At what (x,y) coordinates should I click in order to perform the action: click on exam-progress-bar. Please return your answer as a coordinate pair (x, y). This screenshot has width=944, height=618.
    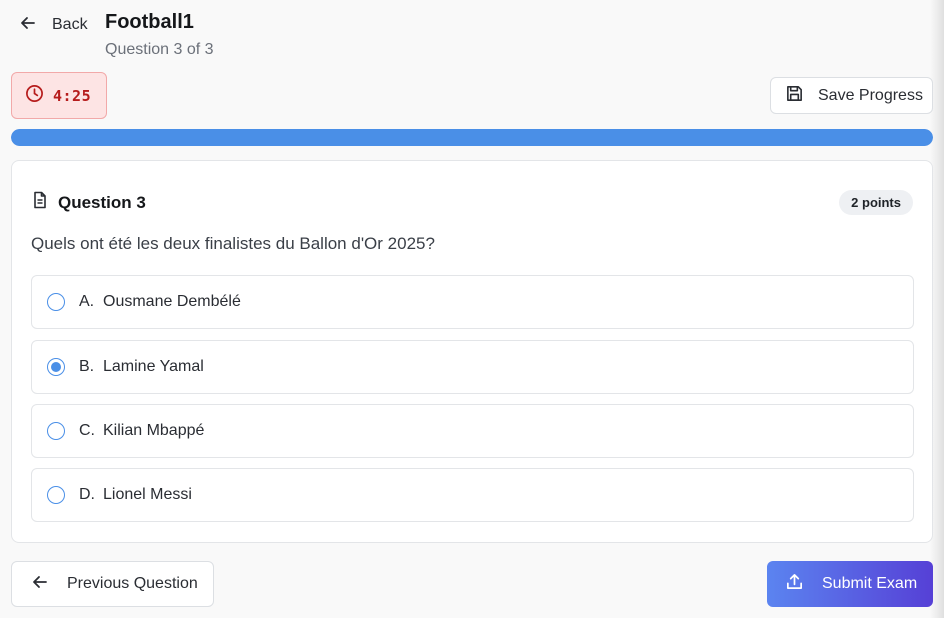
    Looking at the image, I should click on (472, 137).